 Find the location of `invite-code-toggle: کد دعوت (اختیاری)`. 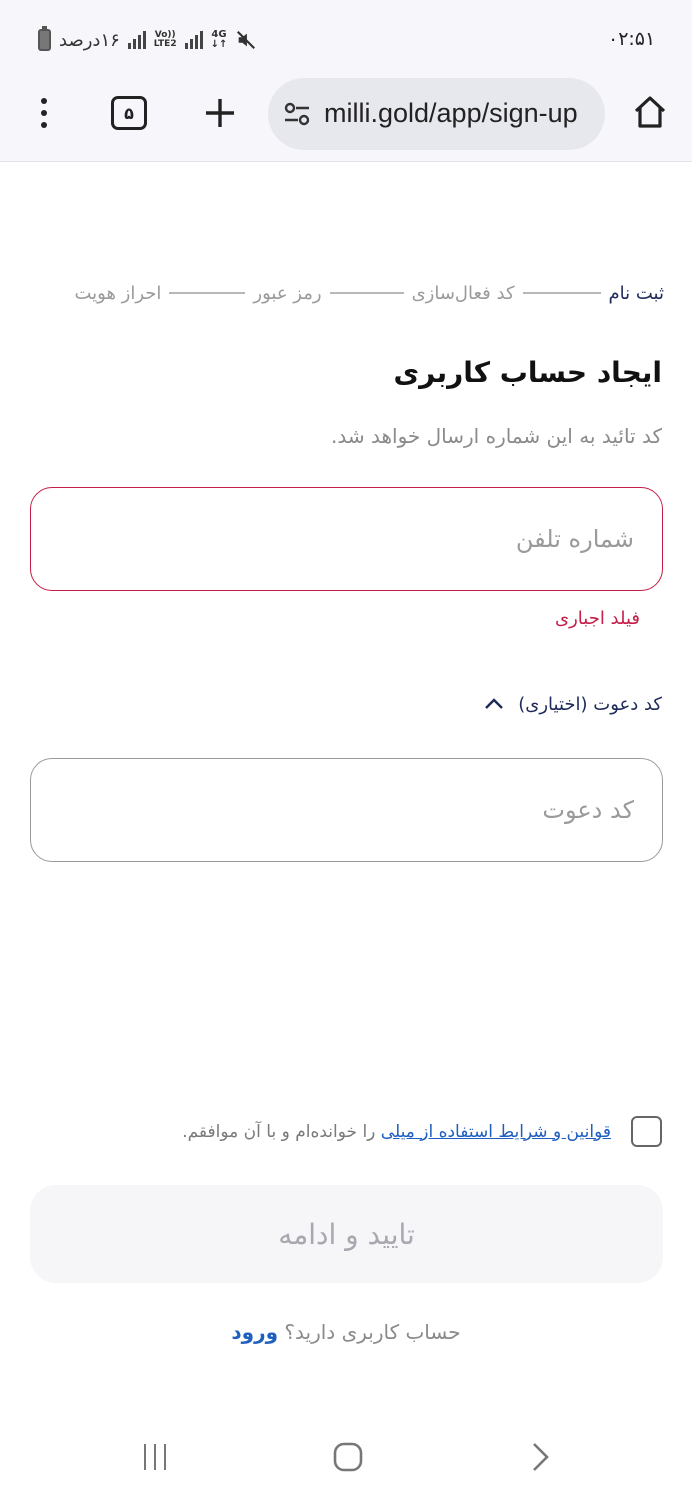

invite-code-toggle: کد دعوت (اختیاری) is located at coordinates (573, 704).